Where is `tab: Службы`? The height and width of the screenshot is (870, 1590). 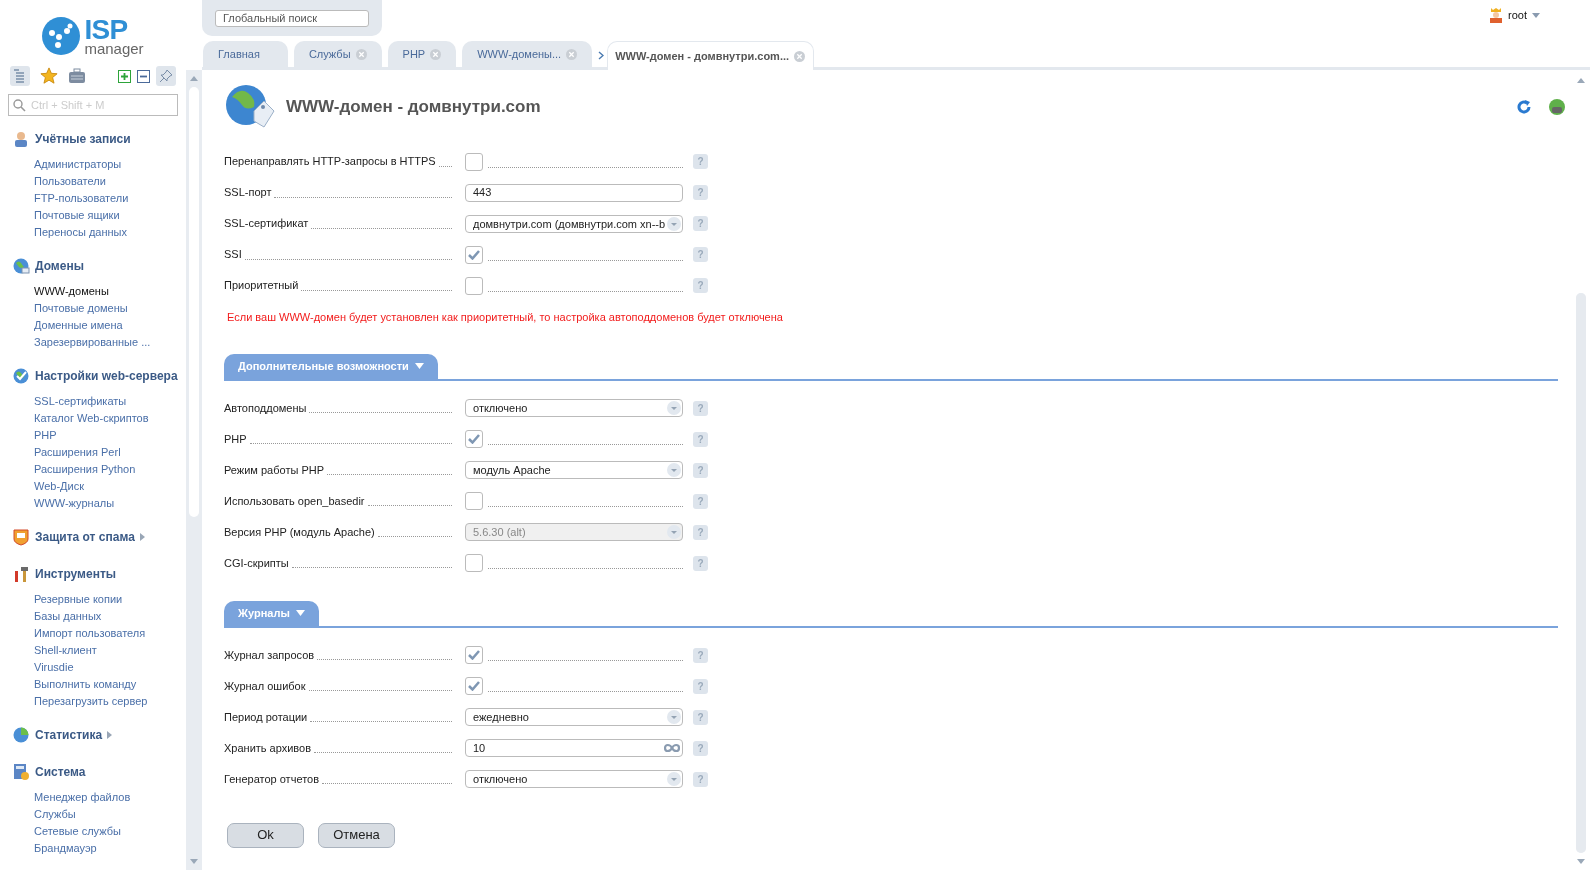 tab: Службы is located at coordinates (337, 54).